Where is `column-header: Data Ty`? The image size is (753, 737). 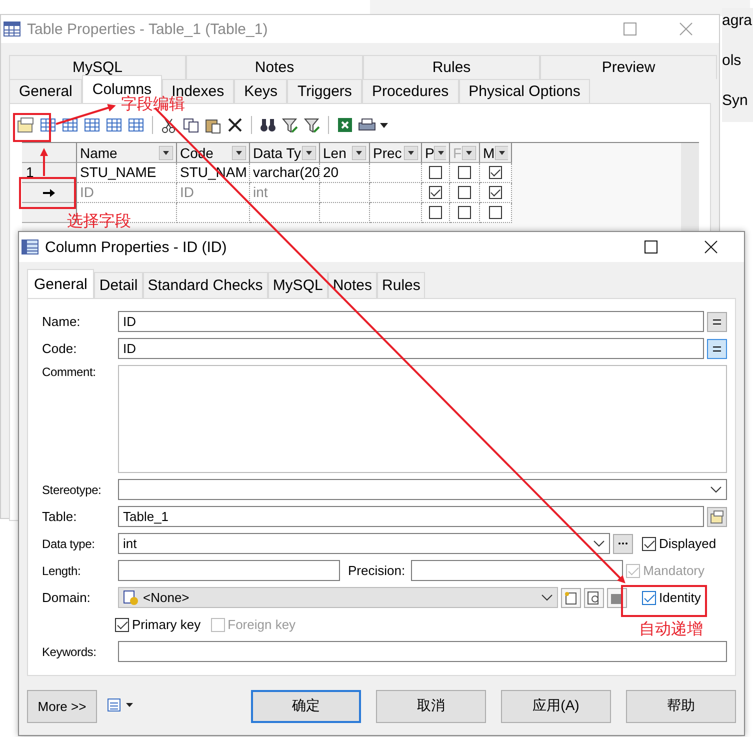
column-header: Data Ty is located at coordinates (285, 153).